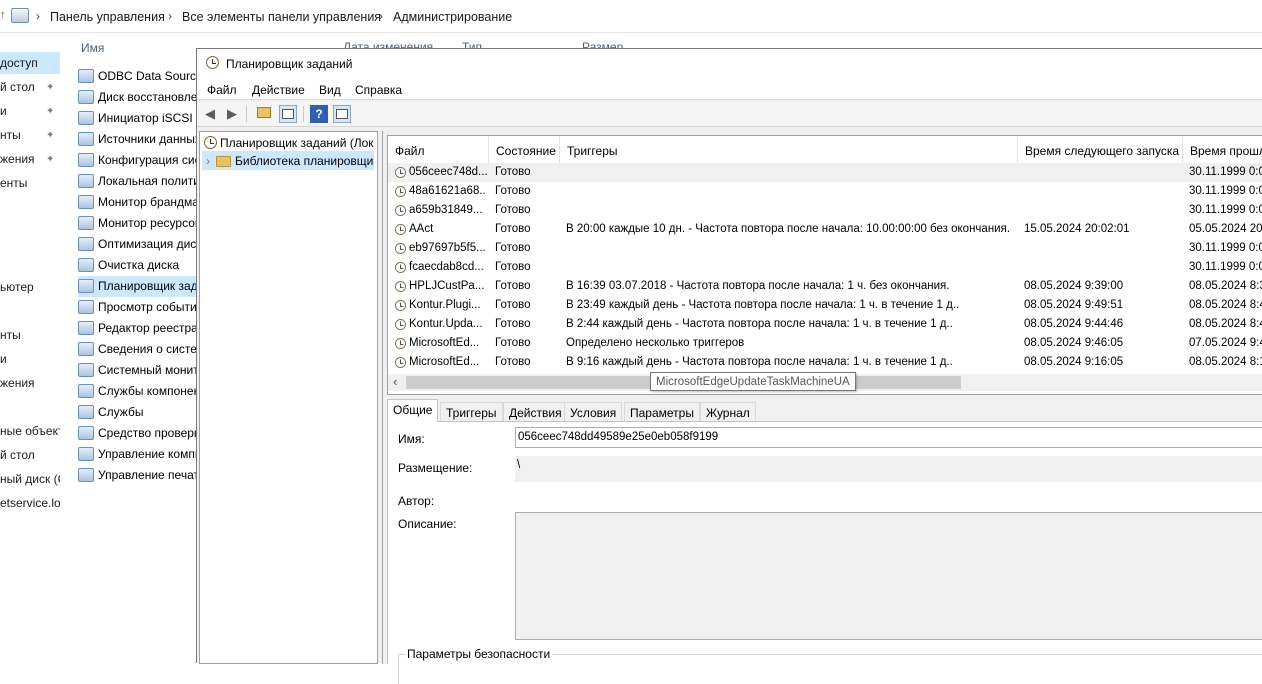  I want to click on tab-general: Общие, so click(413, 410).